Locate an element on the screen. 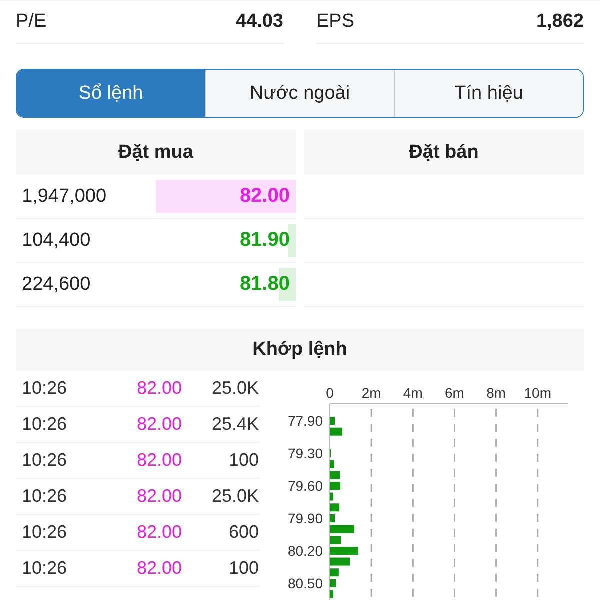 This screenshot has width=600, height=600. stat-label: P/E is located at coordinates (31, 22).